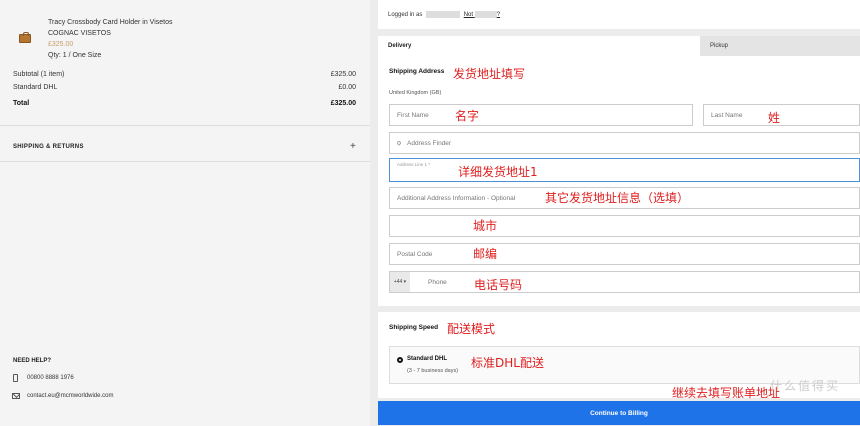 The width and height of the screenshot is (860, 426). What do you see at coordinates (780, 46) in the screenshot?
I see `tab-pickup: Pickup` at bounding box center [780, 46].